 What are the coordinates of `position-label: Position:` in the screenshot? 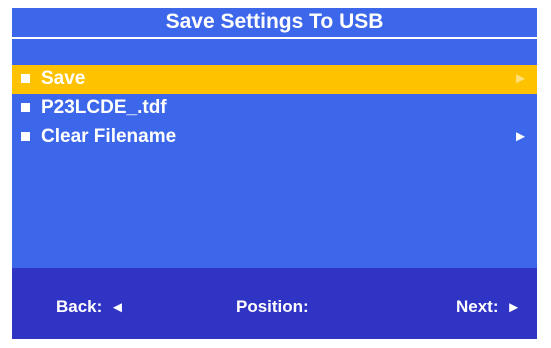 It's located at (272, 306).